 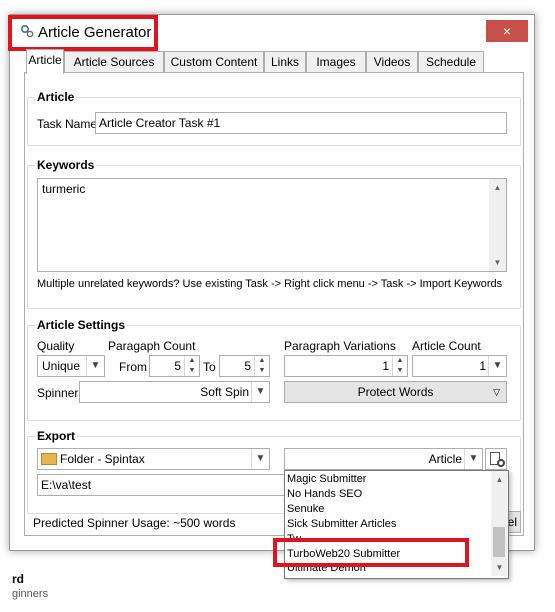 I want to click on article-count-label: Article Count, so click(x=446, y=346).